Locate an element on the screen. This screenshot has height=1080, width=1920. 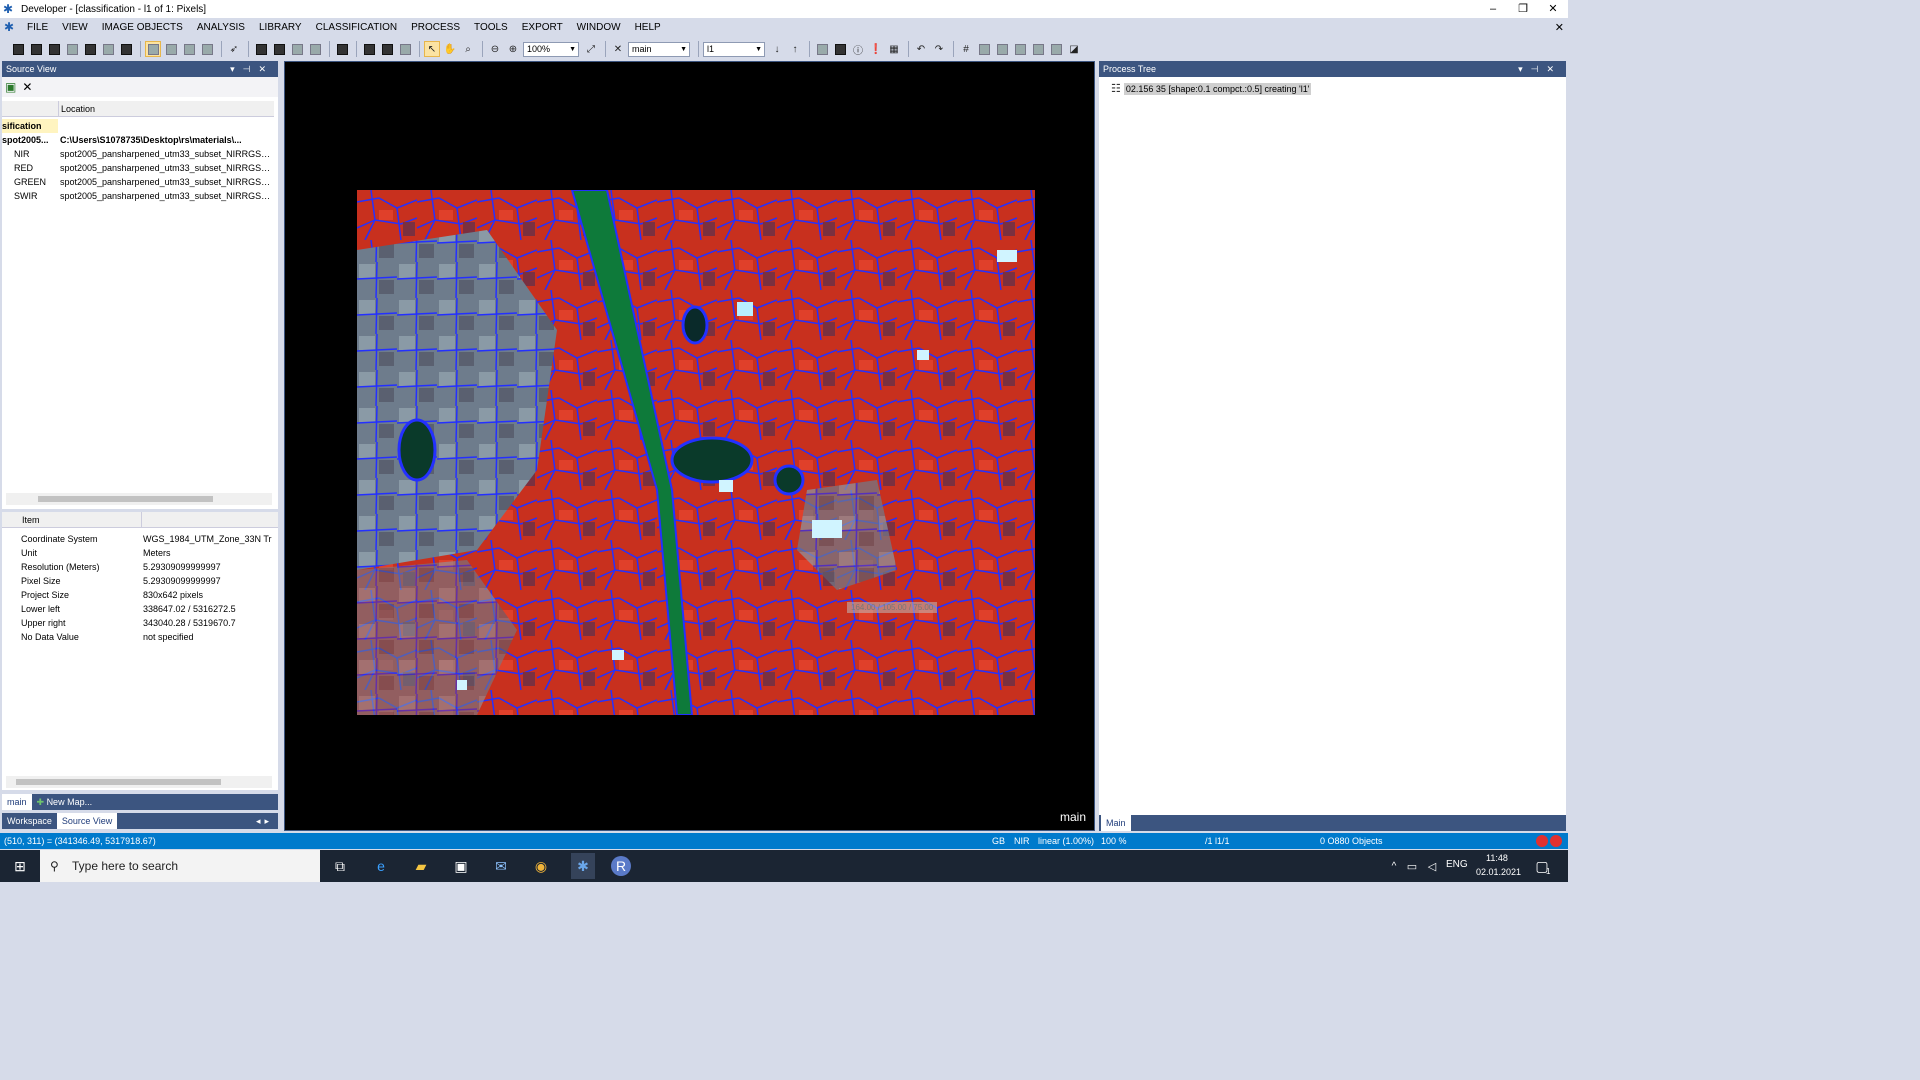
tab-workspace: Workspace is located at coordinates (29, 821).